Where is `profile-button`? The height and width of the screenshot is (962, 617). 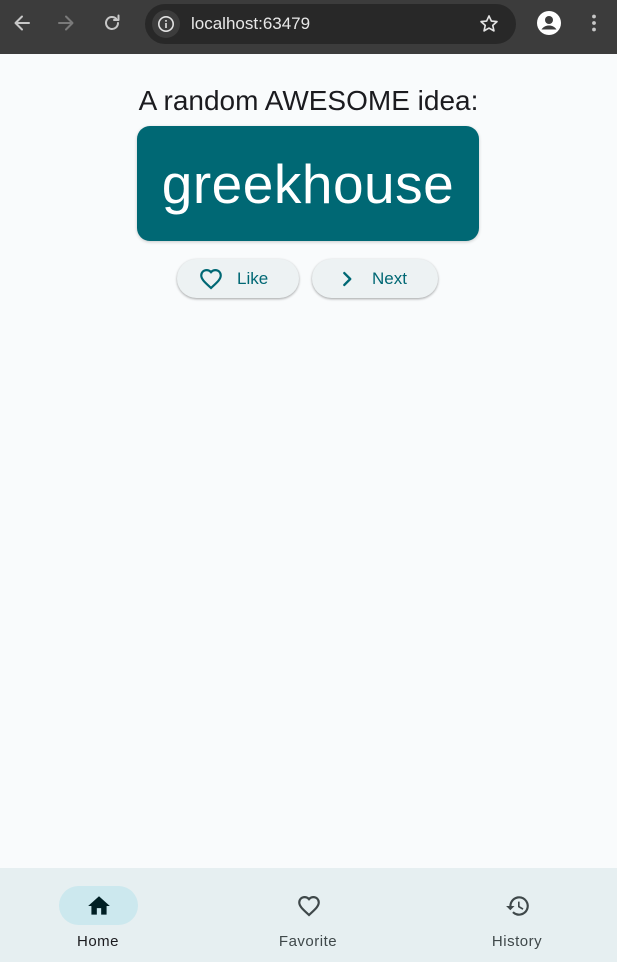
profile-button is located at coordinates (549, 23).